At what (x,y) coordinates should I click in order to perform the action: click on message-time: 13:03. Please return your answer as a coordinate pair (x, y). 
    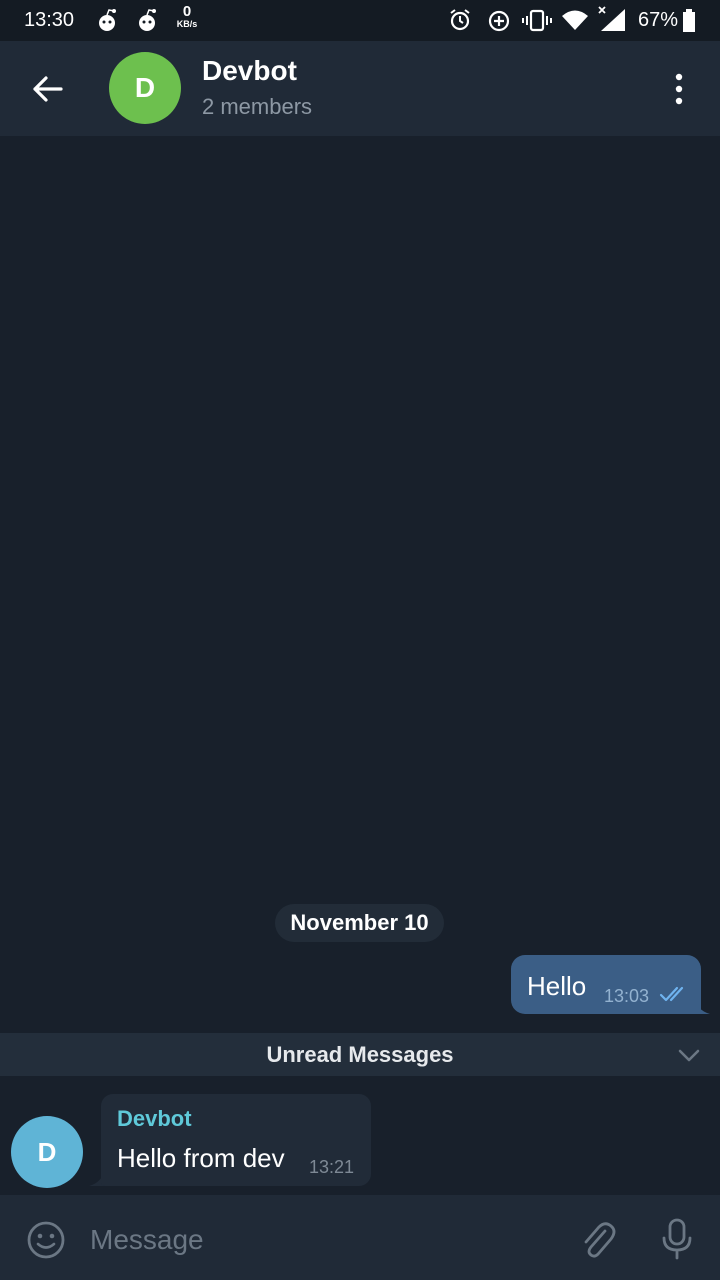
    Looking at the image, I should click on (627, 996).